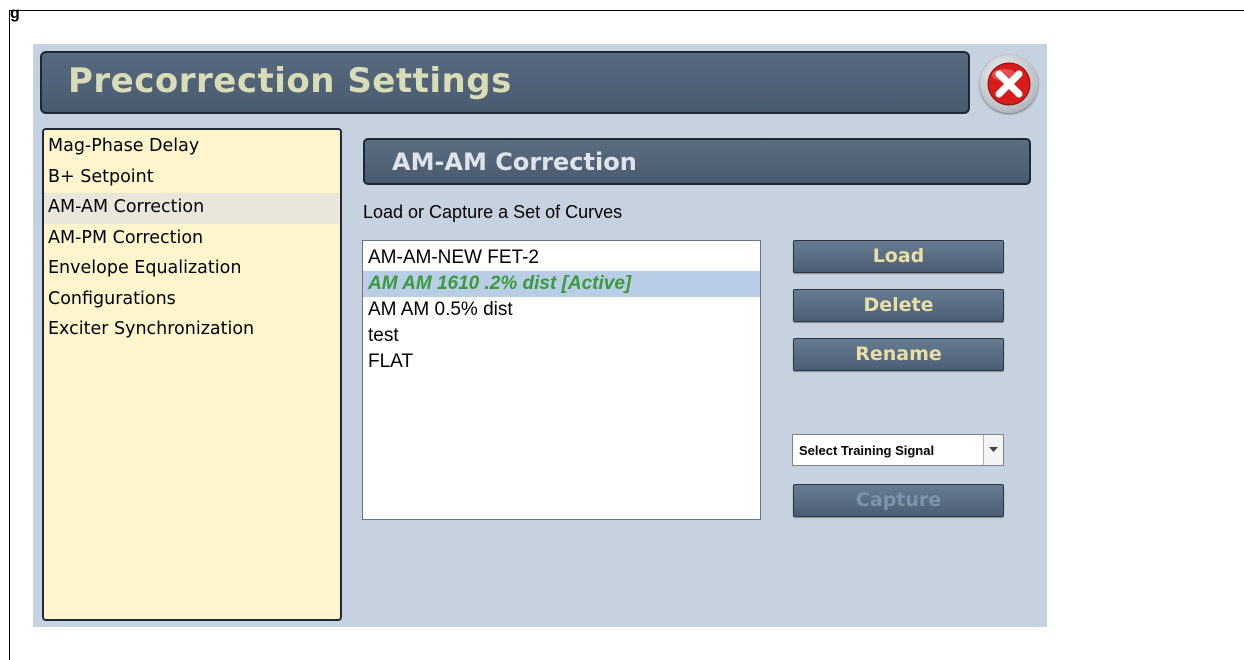 The width and height of the screenshot is (1244, 660). I want to click on section-title: AM-AM Correction, so click(514, 162).